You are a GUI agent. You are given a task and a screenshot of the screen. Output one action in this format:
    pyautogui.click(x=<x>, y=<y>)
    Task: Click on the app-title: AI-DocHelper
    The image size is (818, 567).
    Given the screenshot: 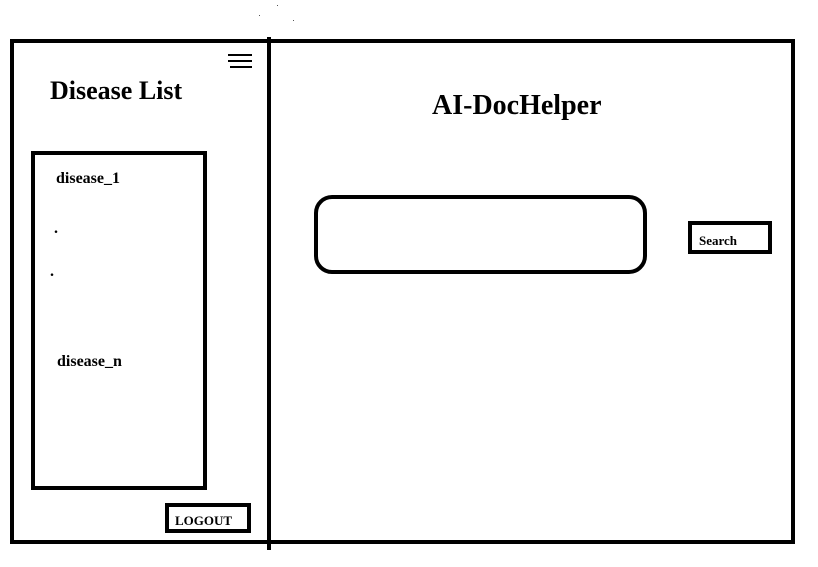 What is the action you would take?
    pyautogui.click(x=517, y=105)
    